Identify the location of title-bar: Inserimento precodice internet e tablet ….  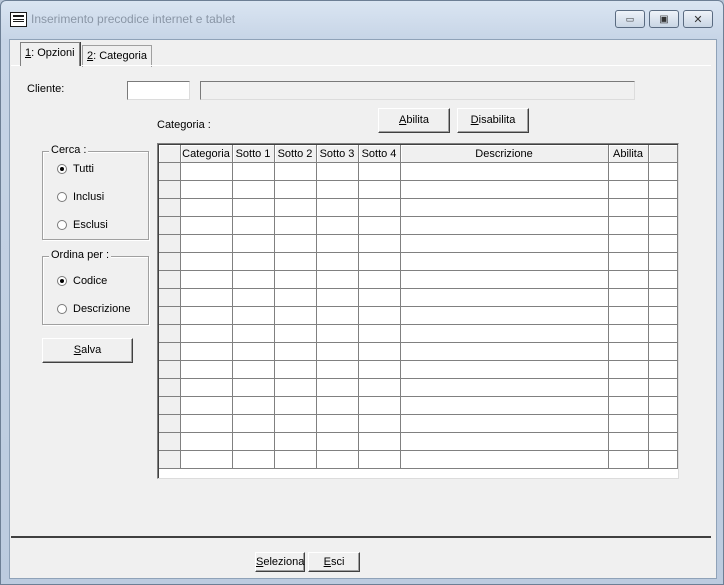
(362, 19).